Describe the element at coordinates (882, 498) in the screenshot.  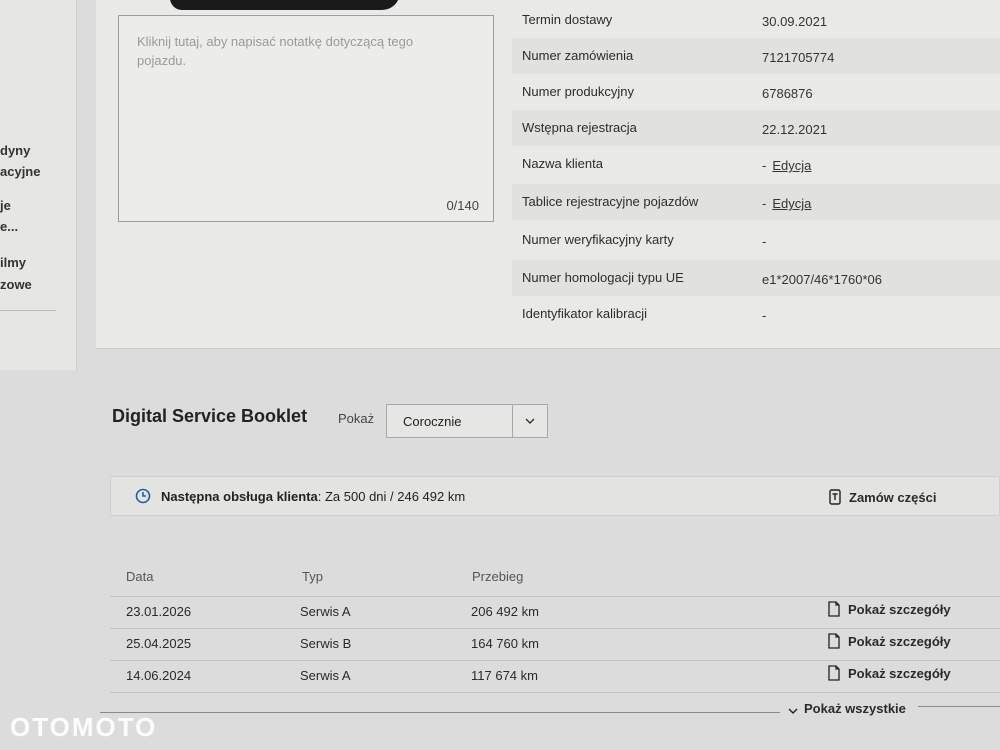
I see `order-parts-button: Zamów części` at that location.